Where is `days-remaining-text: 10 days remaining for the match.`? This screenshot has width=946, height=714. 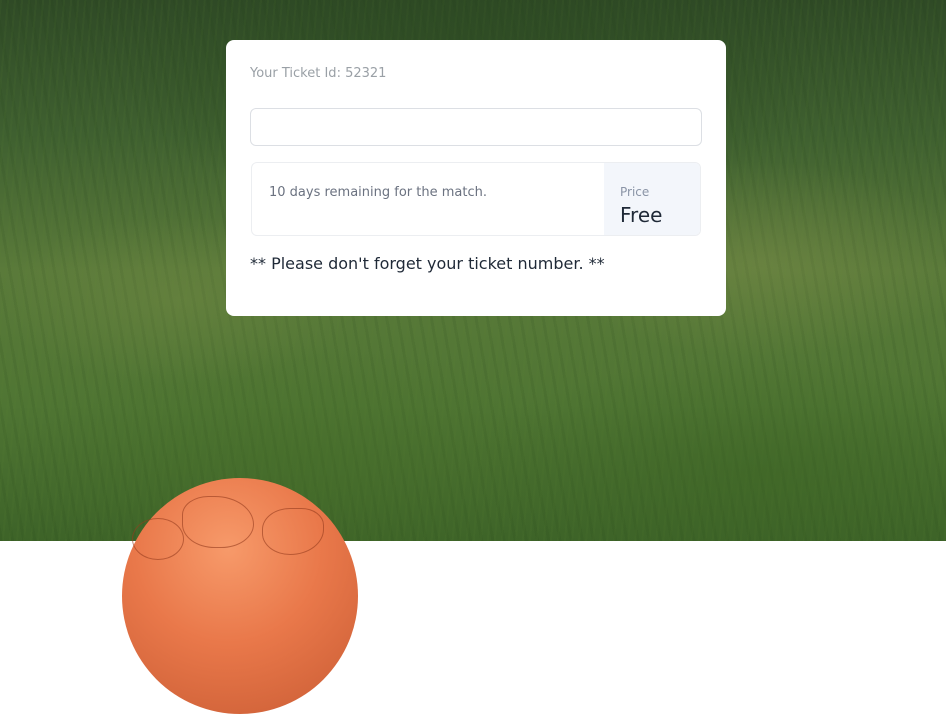 days-remaining-text: 10 days remaining for the match. is located at coordinates (378, 192).